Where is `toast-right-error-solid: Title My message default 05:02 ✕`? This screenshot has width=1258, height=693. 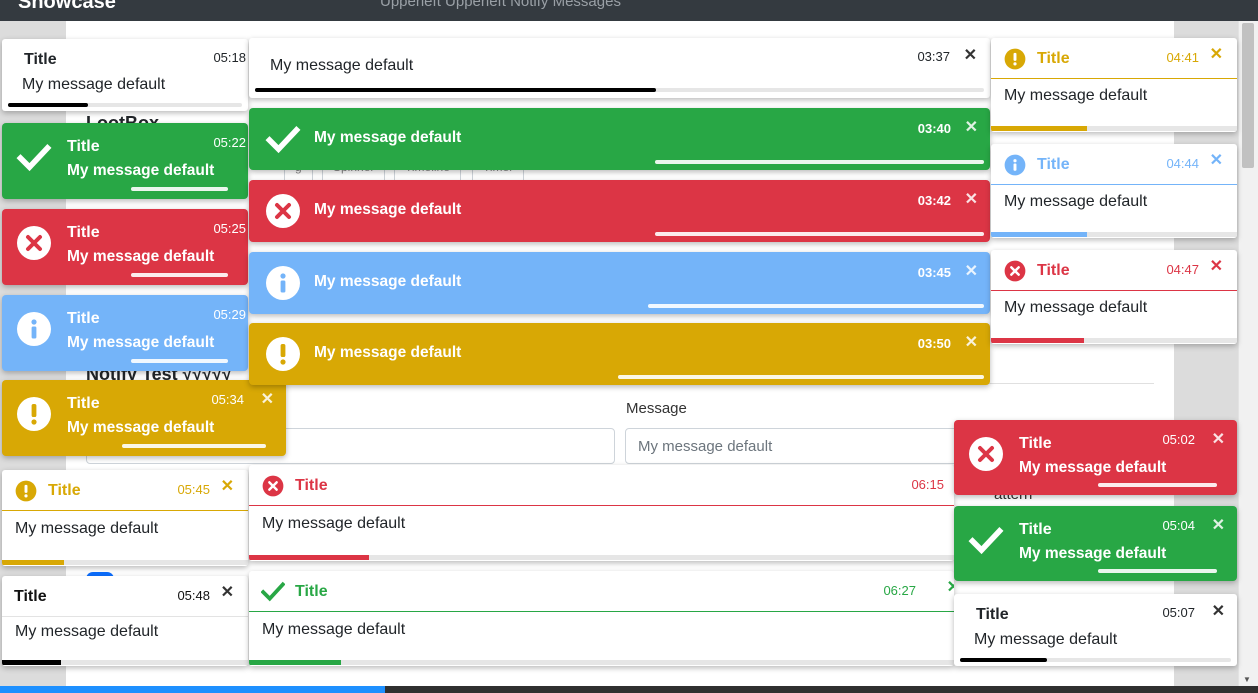 toast-right-error-solid: Title My message default 05:02 ✕ is located at coordinates (1095, 457).